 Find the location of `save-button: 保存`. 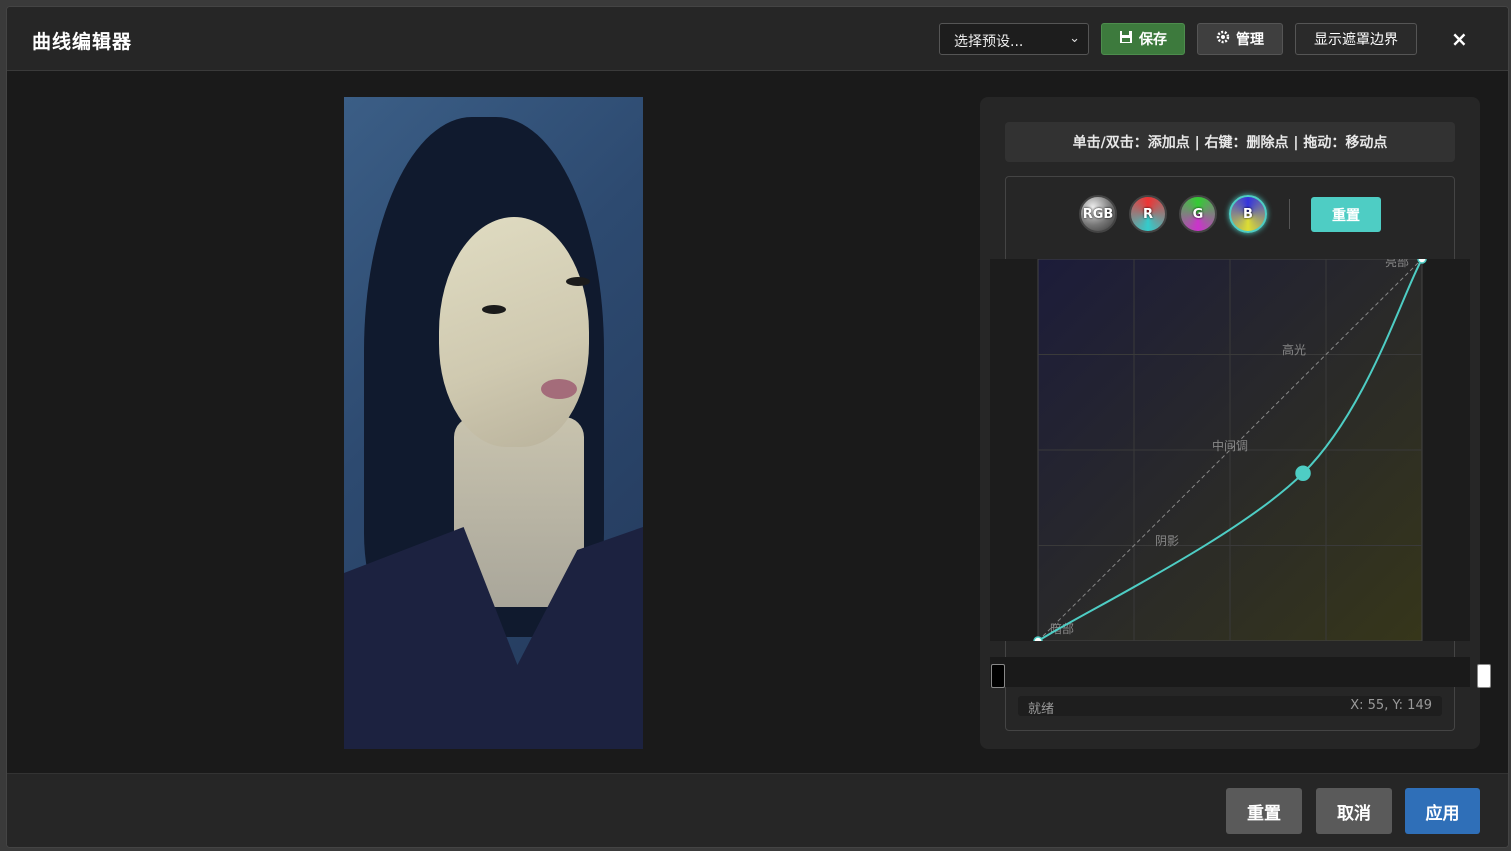

save-button: 保存 is located at coordinates (1143, 39).